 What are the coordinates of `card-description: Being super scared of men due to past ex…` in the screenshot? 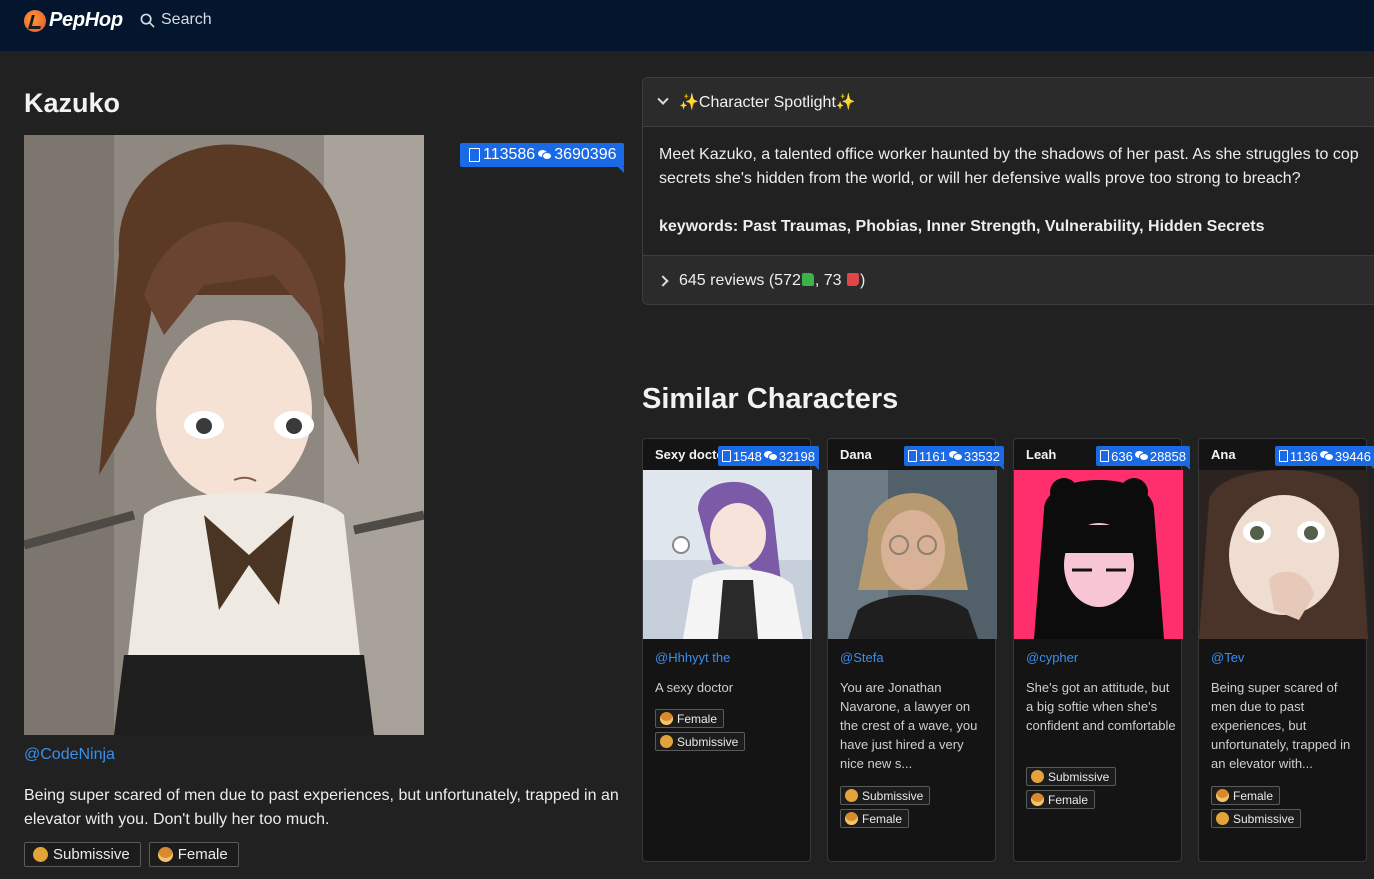 It's located at (1281, 725).